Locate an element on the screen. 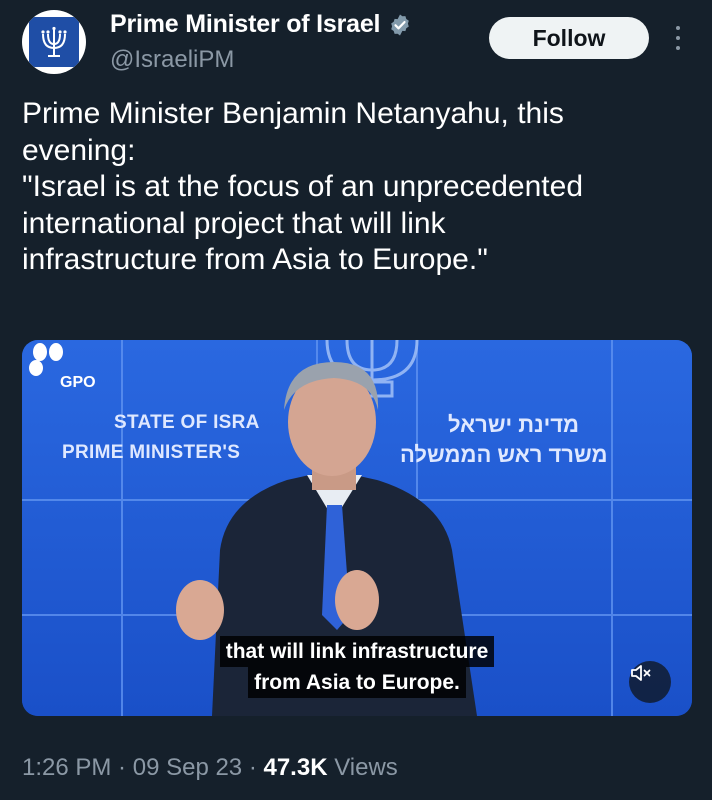  more-options-icon is located at coordinates (678, 38).